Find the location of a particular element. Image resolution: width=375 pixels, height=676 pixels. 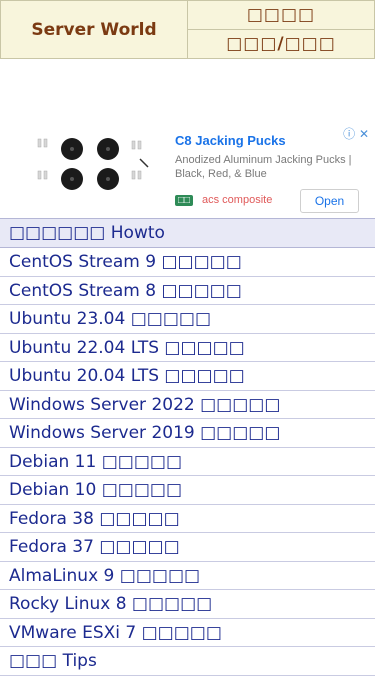

menu-item: Debian 11 □□□□□ is located at coordinates (187, 462).